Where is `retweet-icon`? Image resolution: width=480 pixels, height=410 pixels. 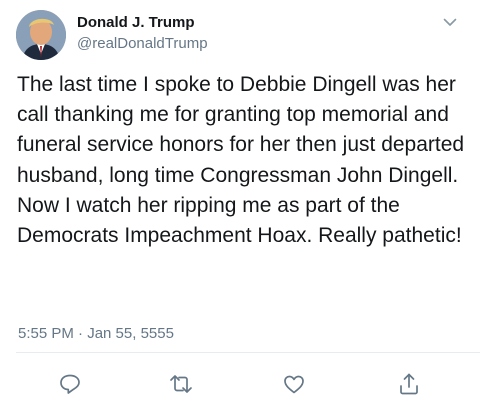 retweet-icon is located at coordinates (181, 384).